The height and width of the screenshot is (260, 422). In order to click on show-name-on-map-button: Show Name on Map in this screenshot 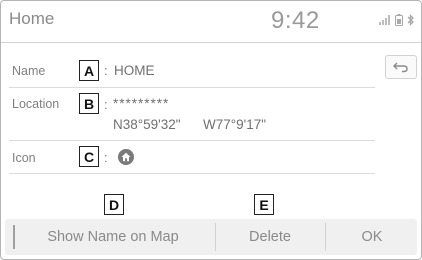, I will do `click(113, 237)`.